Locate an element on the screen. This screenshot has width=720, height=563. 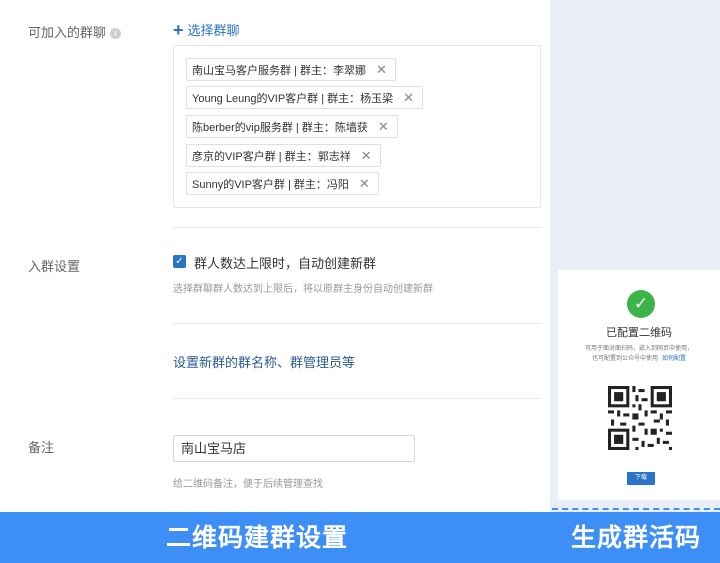
group-tag: 陈berber的vip服务群 | 群主：陈墙获 ✕ is located at coordinates (292, 126).